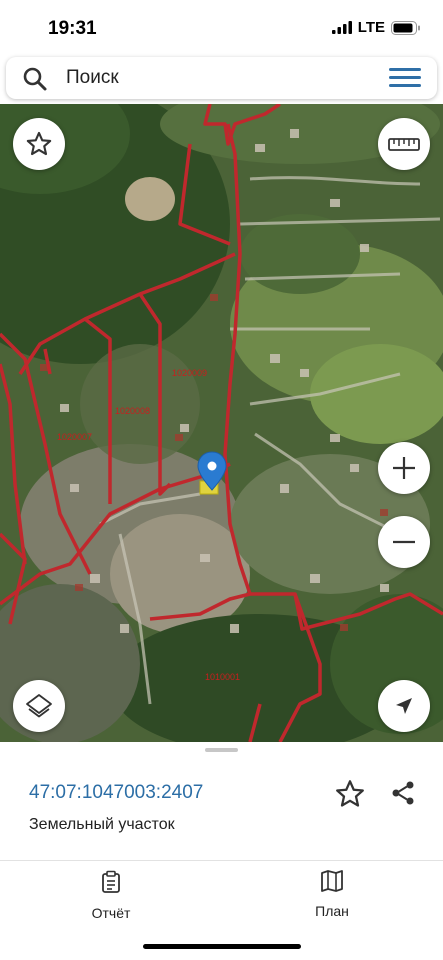  I want to click on parcel-label-1020009: 1020009, so click(189, 373).